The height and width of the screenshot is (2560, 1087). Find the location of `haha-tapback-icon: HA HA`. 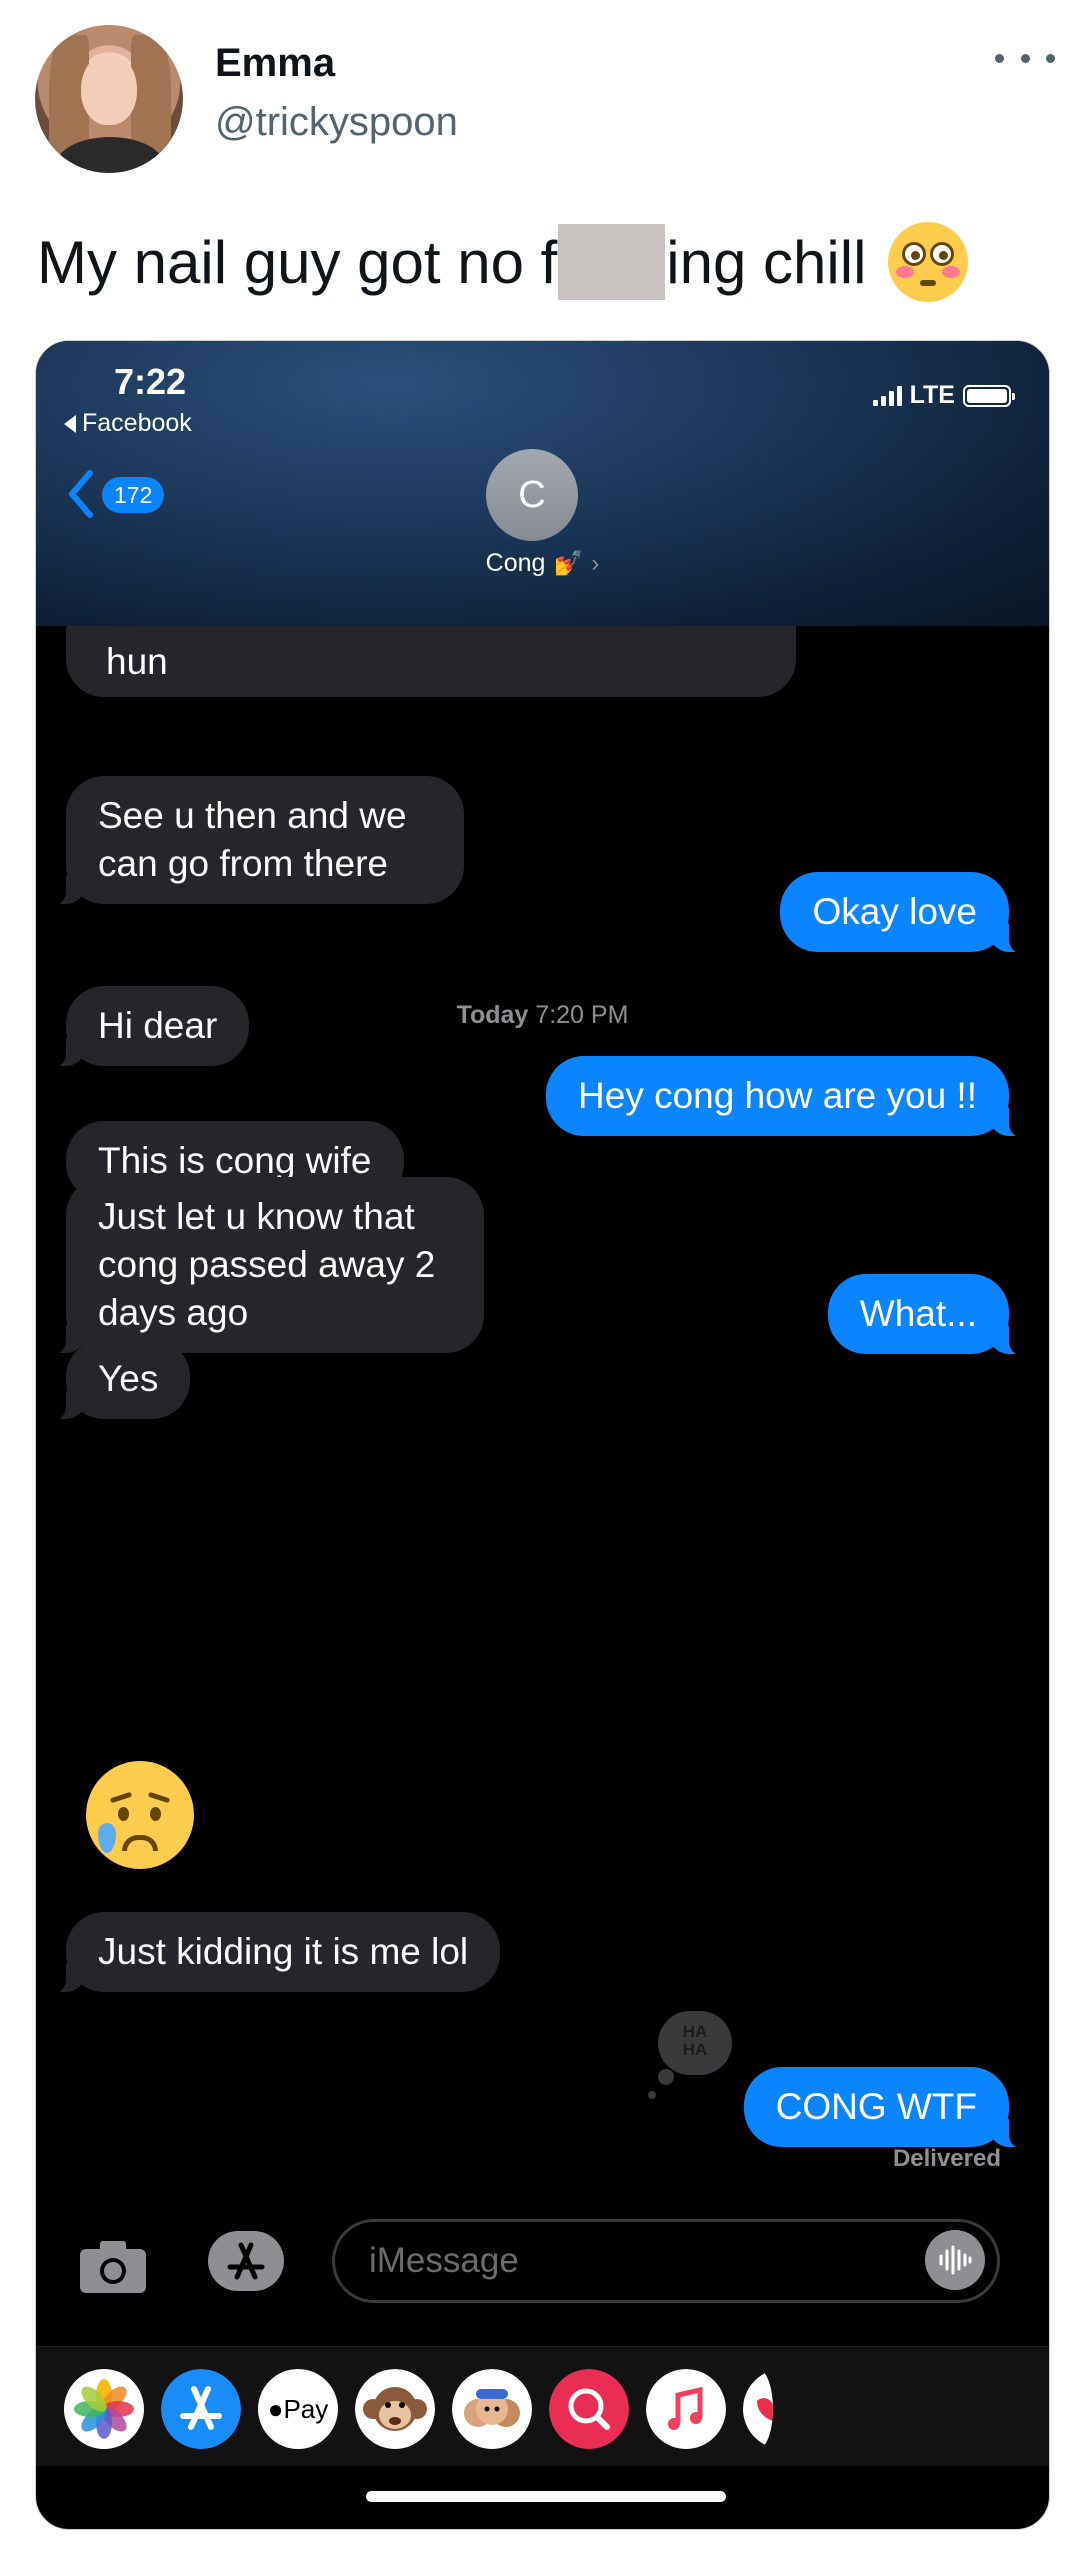

haha-tapback-icon: HA HA is located at coordinates (690, 2055).